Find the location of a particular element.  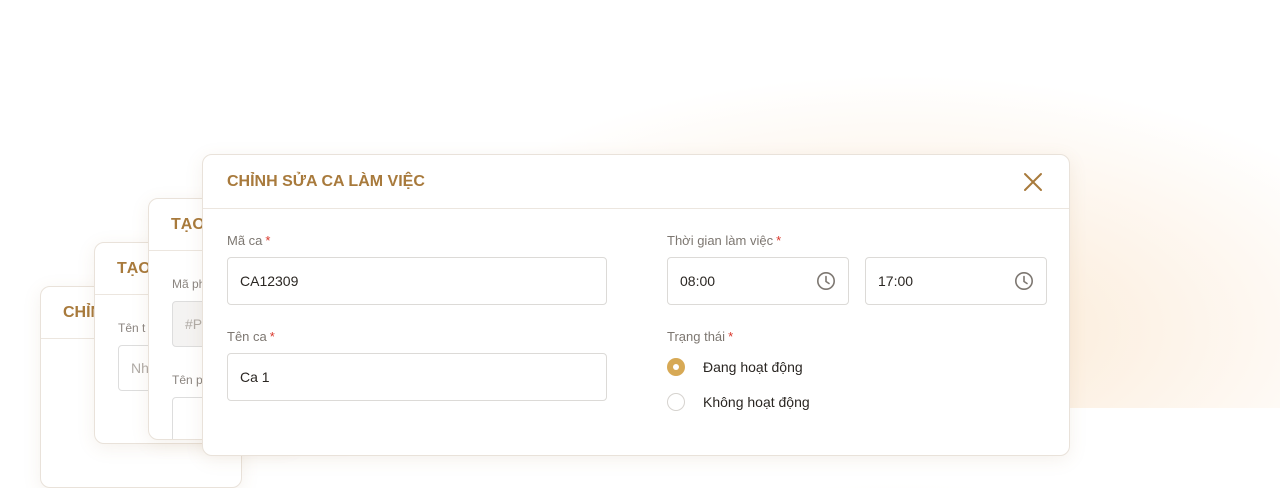

dialog-title: CHỈNH SỬA CA LÀM VIỆC is located at coordinates (636, 182).